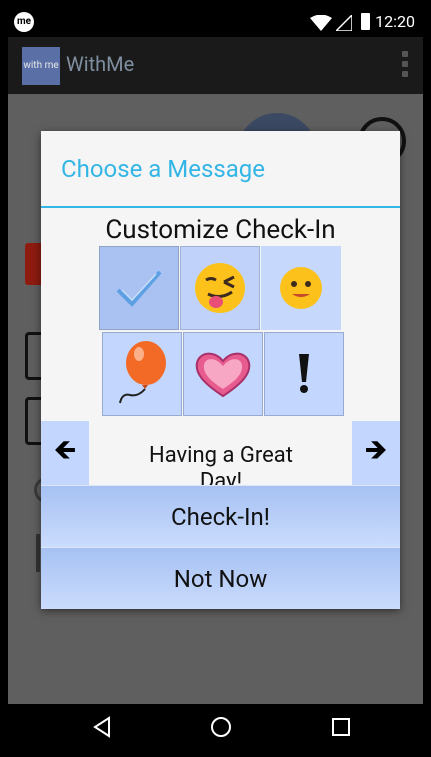  I want to click on winking-tongue-emoji-icon, so click(220, 288).